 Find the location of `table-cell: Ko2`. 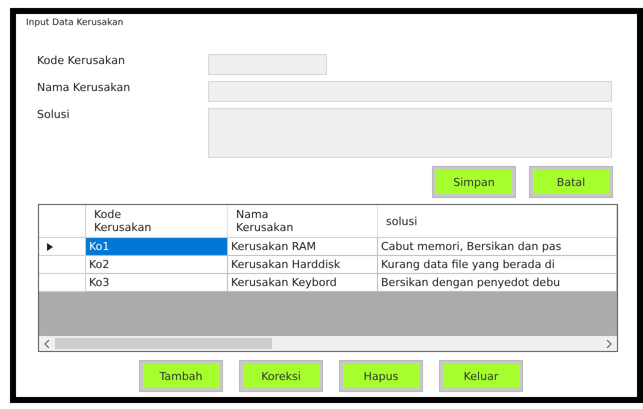

table-cell: Ko2 is located at coordinates (157, 265).